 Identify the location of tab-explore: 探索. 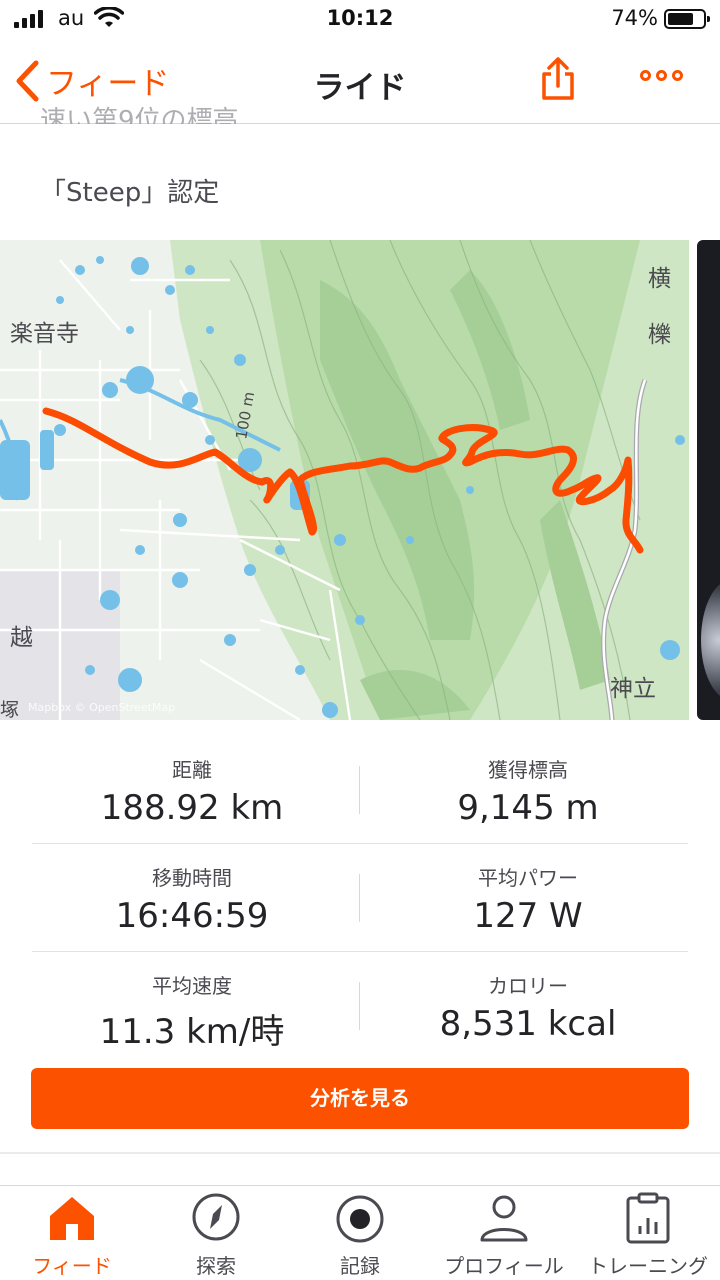
(216, 1233).